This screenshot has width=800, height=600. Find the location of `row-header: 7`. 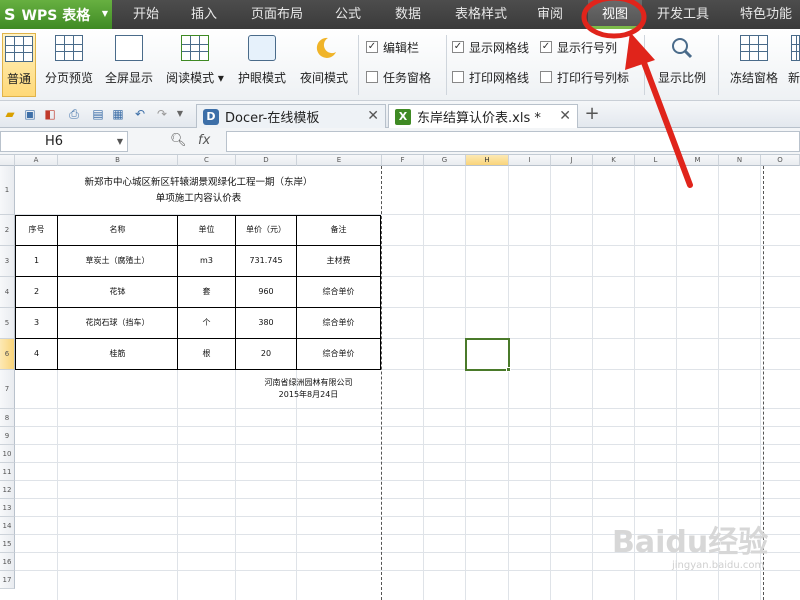

row-header: 7 is located at coordinates (7, 389).